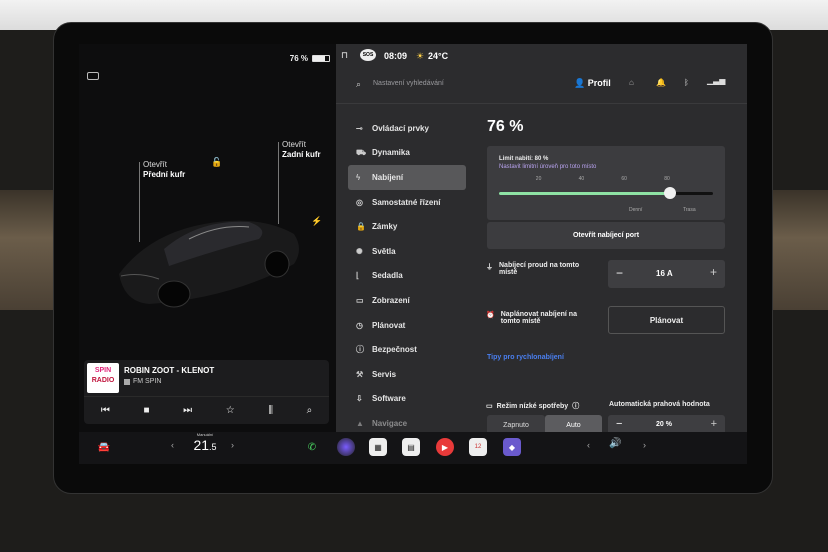 The width and height of the screenshot is (828, 552). Describe the element at coordinates (592, 83) in the screenshot. I see `profile-button: 👤 Profil` at that location.